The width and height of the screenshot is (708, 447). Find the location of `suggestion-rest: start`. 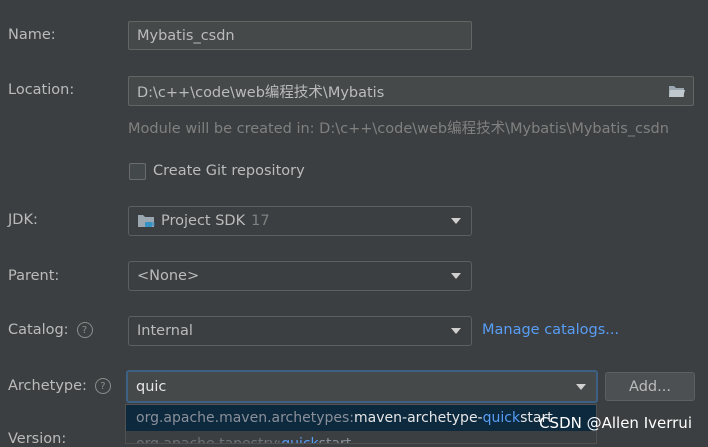

suggestion-rest: start is located at coordinates (335, 440).